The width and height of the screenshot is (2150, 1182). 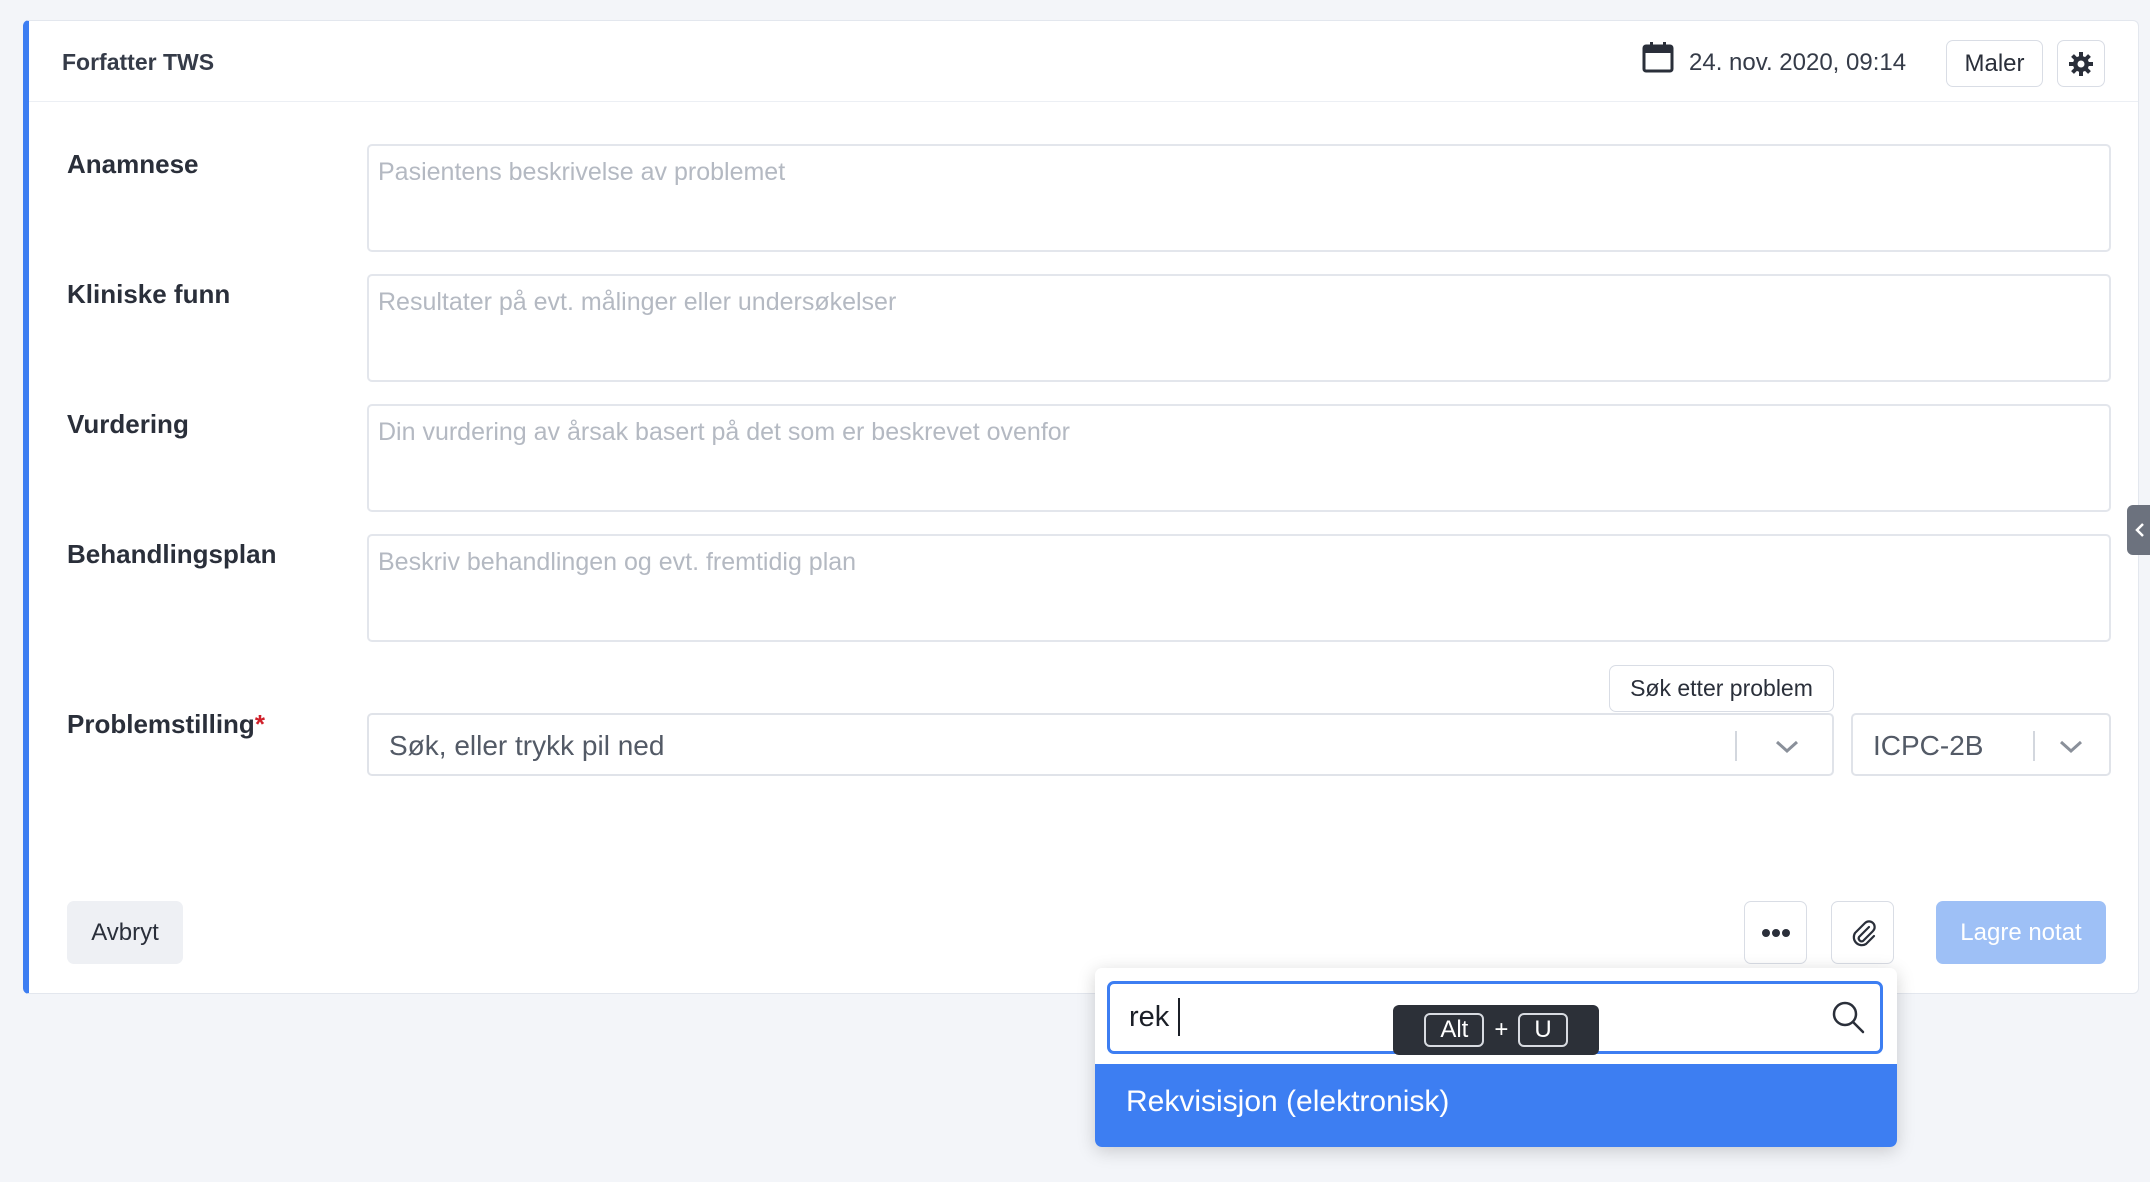 I want to click on chevron-left-icon, so click(x=2139, y=530).